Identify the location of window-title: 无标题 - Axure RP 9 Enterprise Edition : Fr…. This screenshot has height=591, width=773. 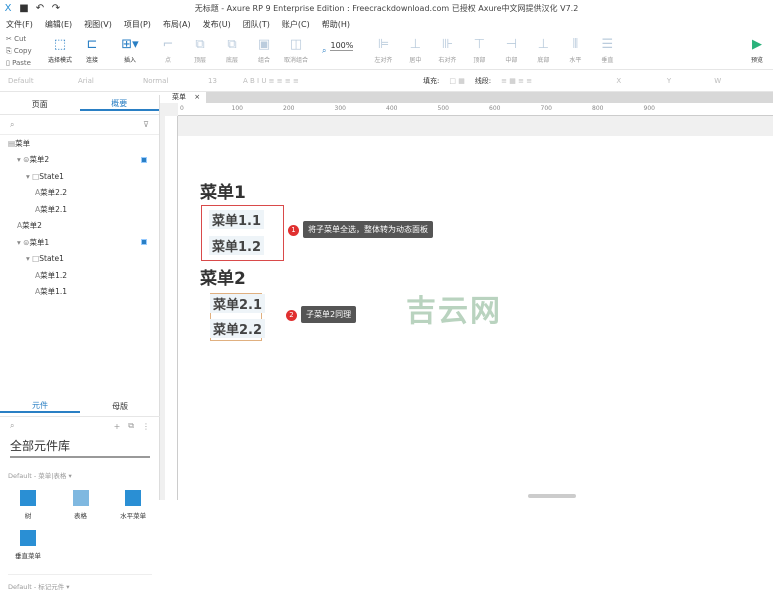
(386, 8).